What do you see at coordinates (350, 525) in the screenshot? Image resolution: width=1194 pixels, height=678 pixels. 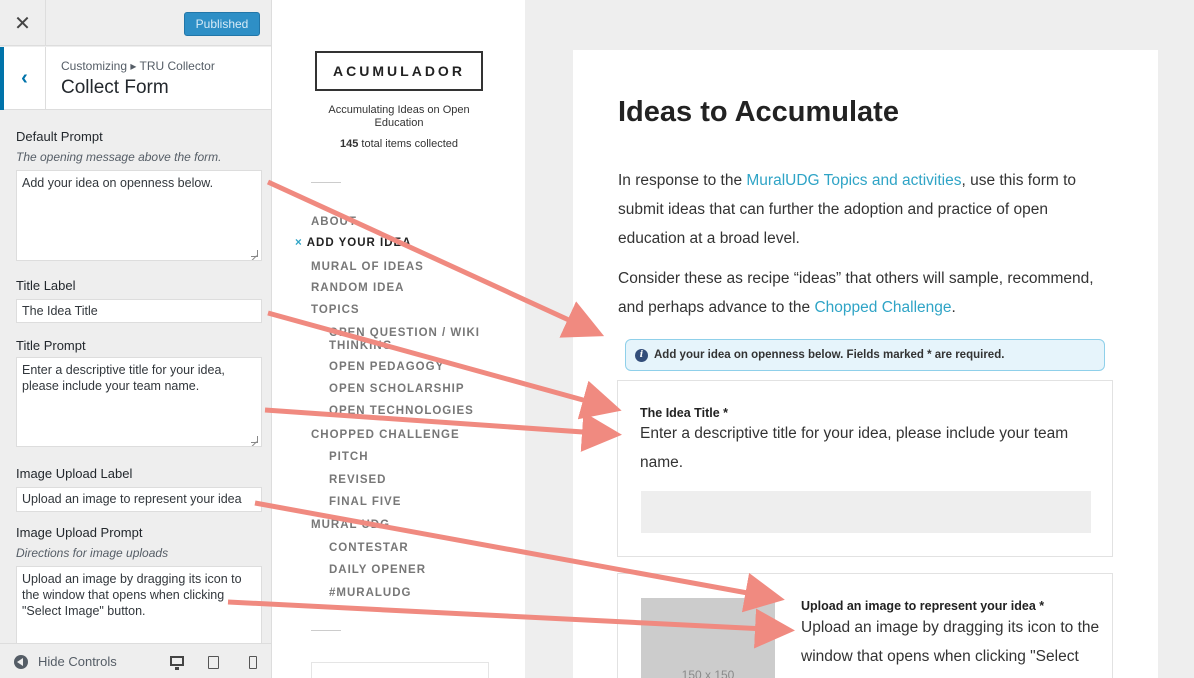 I see `menu-item-mural-udg: MURAL UDG` at bounding box center [350, 525].